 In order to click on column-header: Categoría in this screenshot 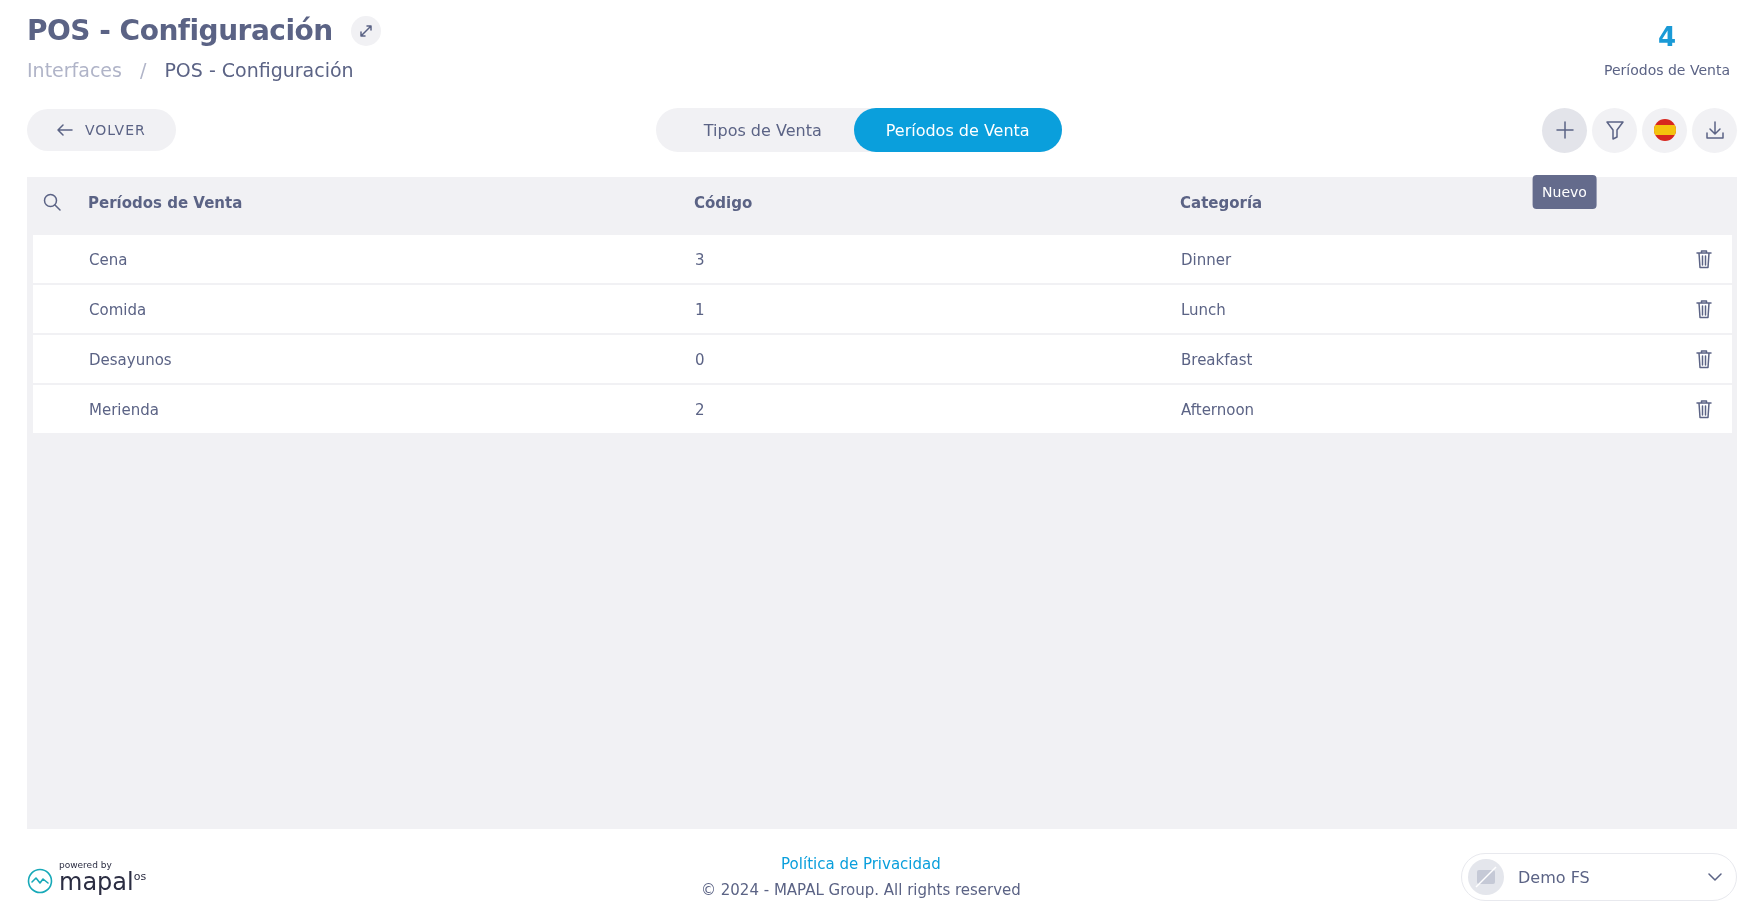, I will do `click(1221, 202)`.